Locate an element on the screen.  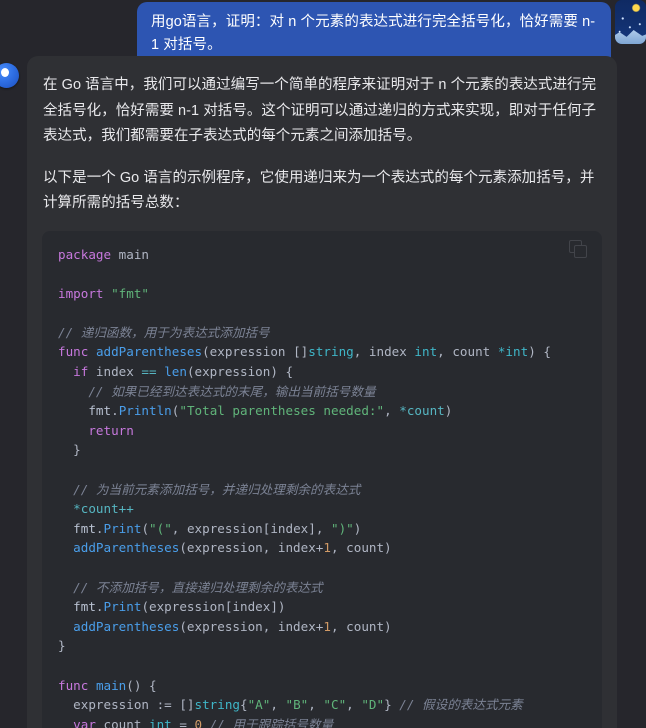
code-token: *count++ is located at coordinates (103, 509).